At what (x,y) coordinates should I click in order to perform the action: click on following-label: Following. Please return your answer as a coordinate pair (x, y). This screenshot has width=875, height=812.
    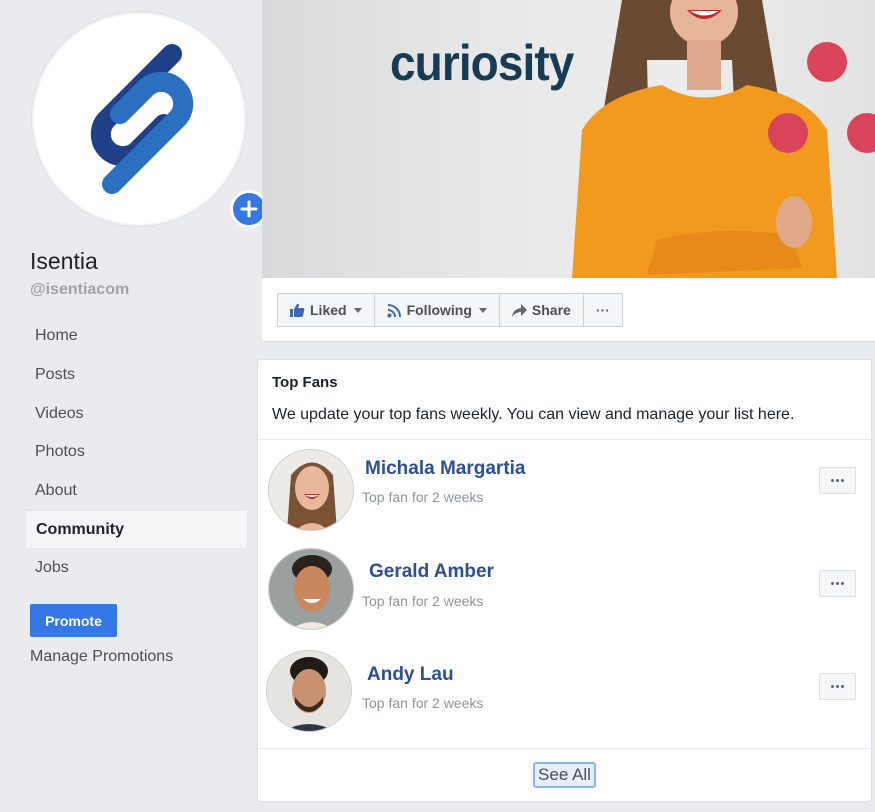
    Looking at the image, I should click on (439, 310).